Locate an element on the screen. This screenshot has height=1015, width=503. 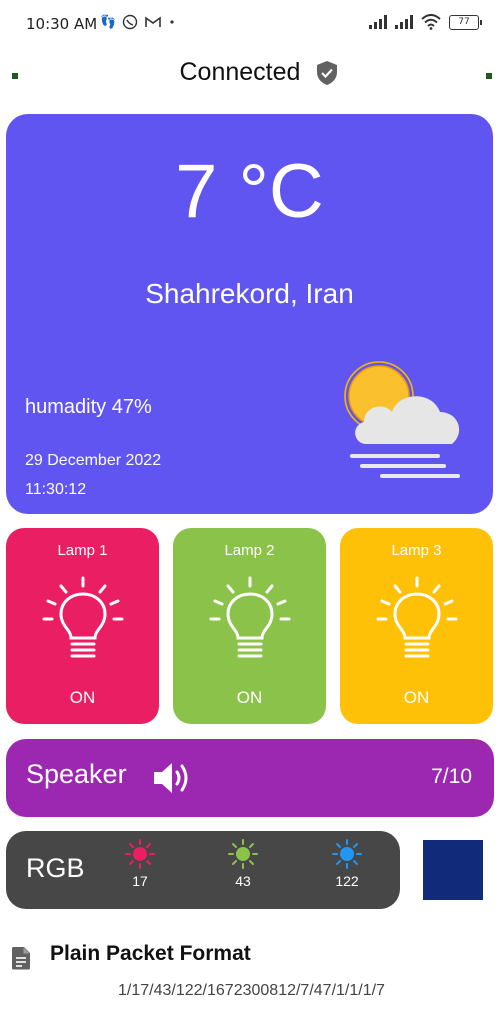
speaker-control: Speaker 7/10 is located at coordinates (250, 778).